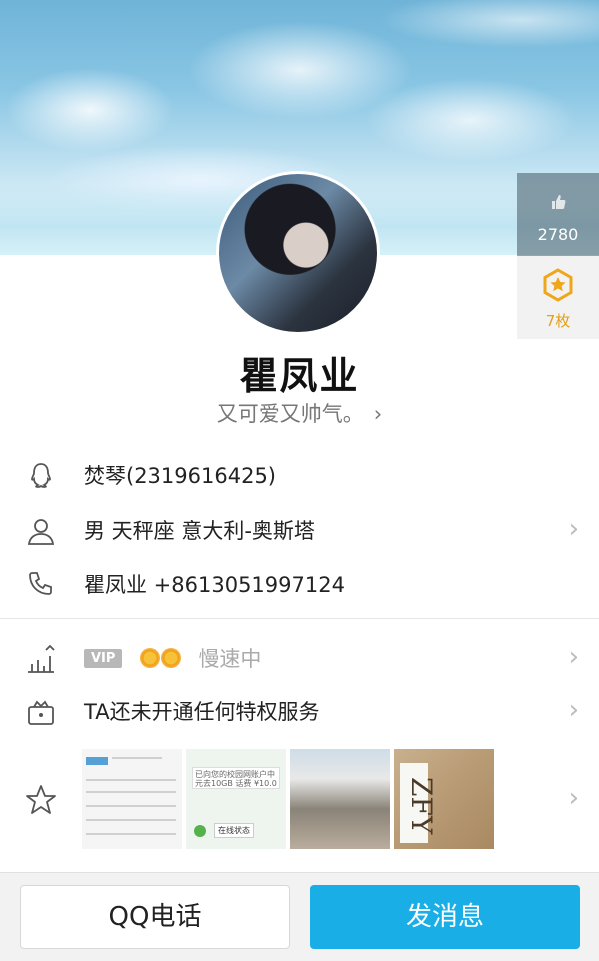 The image size is (599, 961). I want to click on photo-thumbnail: ZFY, so click(444, 799).